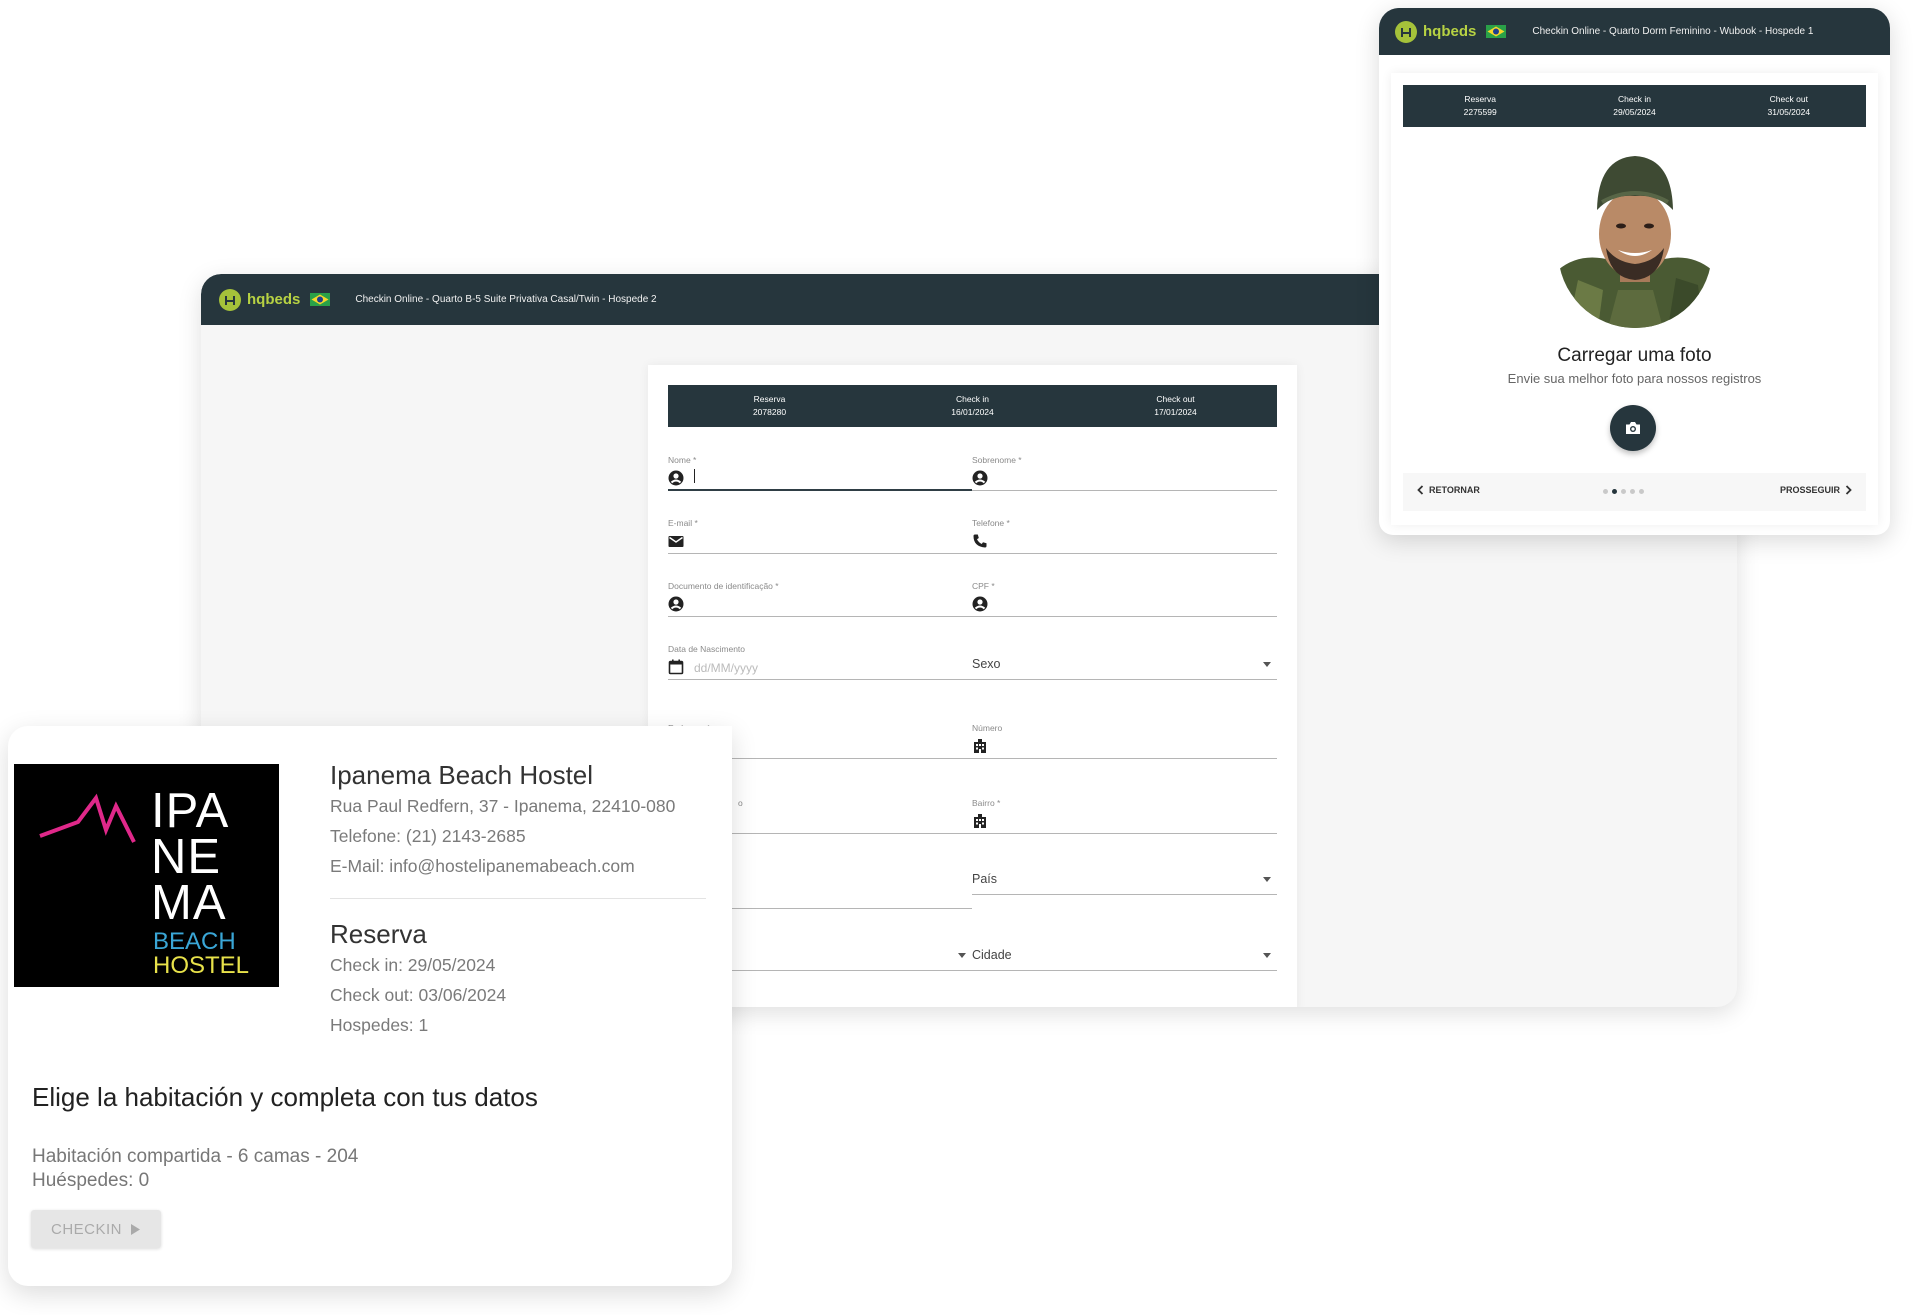  I want to click on logo-word-3: MA, so click(189, 903).